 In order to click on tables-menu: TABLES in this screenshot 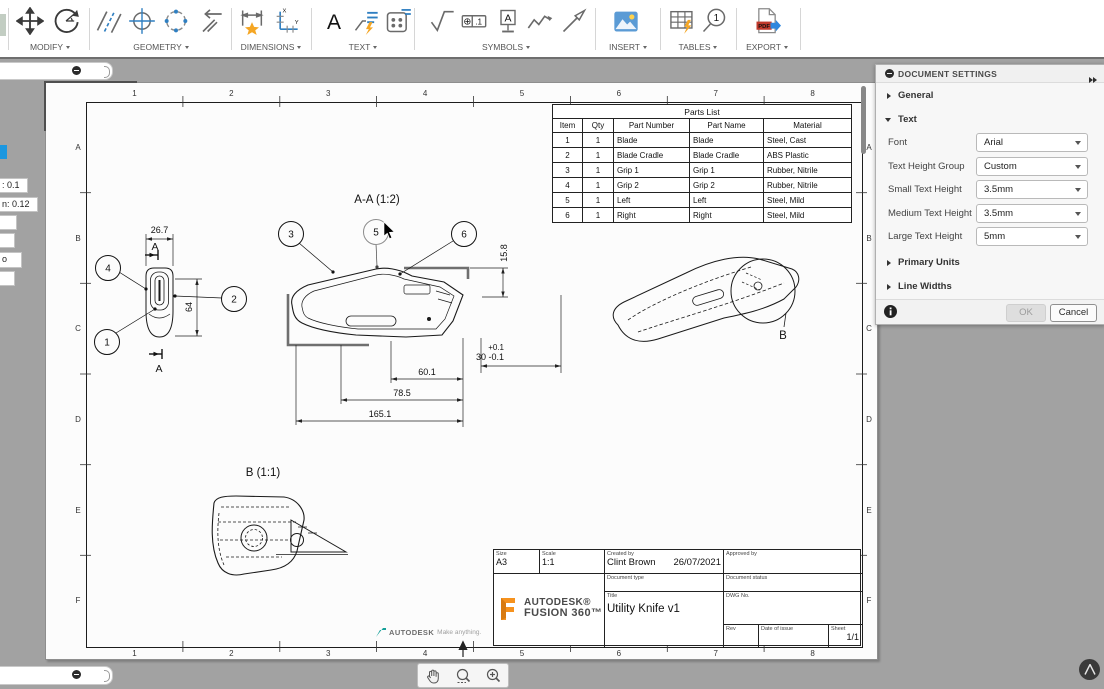, I will do `click(698, 47)`.